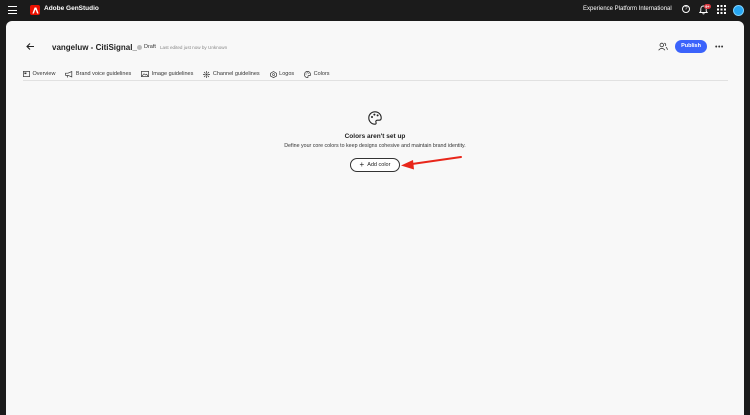 The height and width of the screenshot is (415, 750). What do you see at coordinates (431, 163) in the screenshot?
I see `annotation-arrow` at bounding box center [431, 163].